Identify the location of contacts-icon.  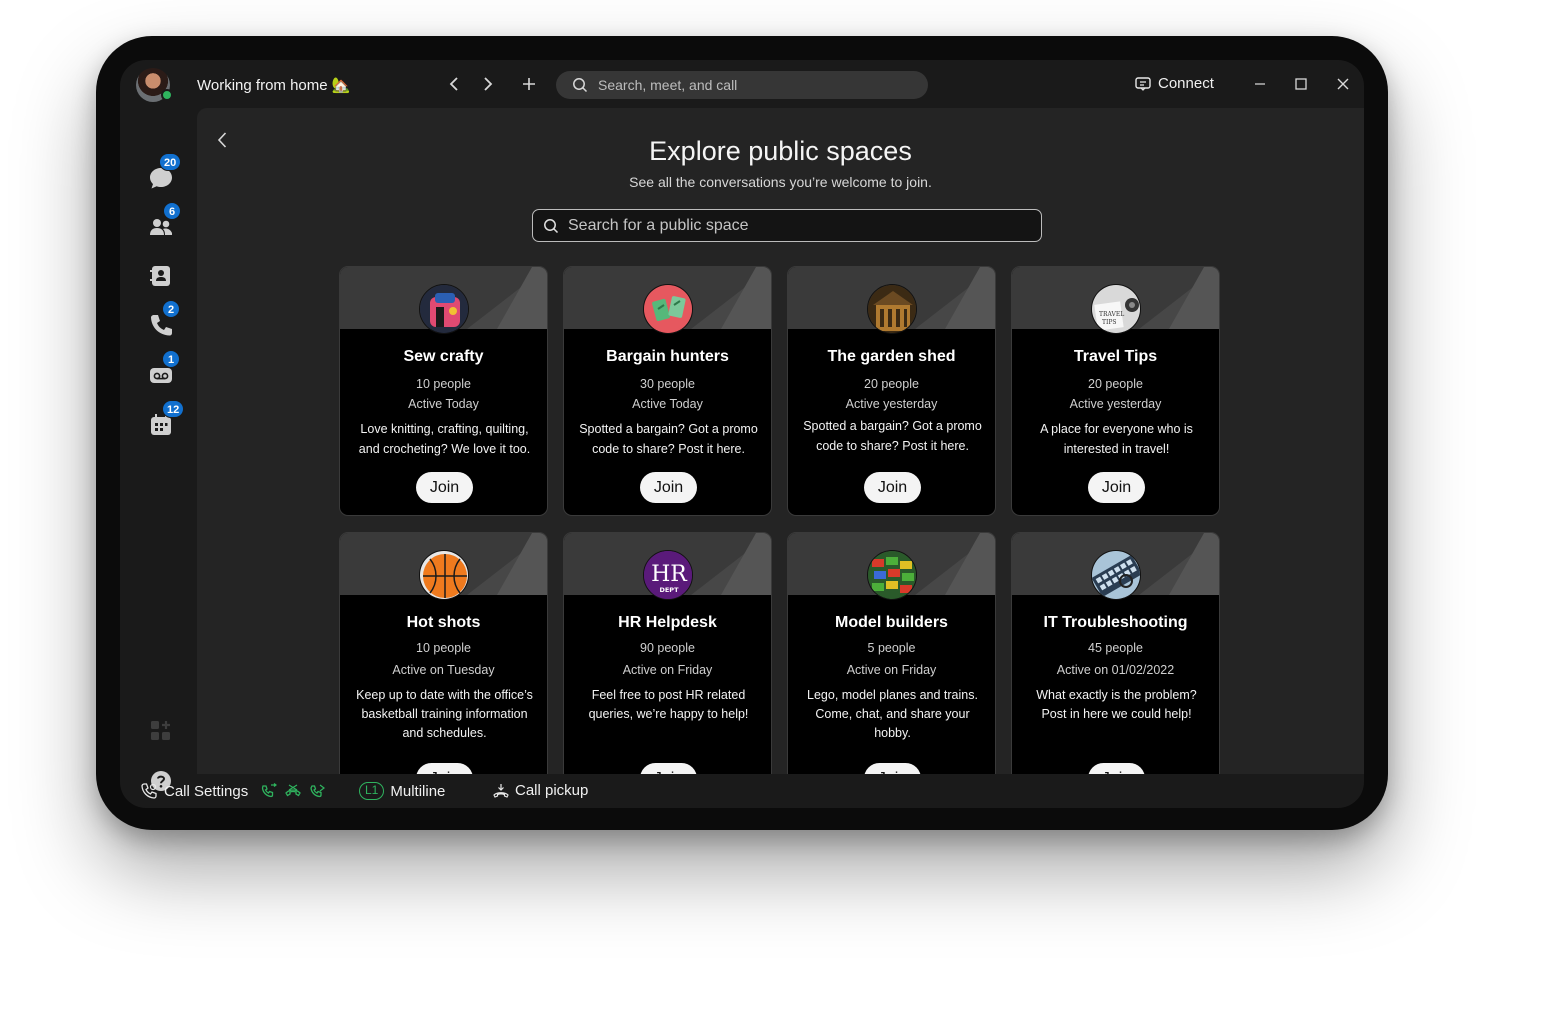
(160, 276).